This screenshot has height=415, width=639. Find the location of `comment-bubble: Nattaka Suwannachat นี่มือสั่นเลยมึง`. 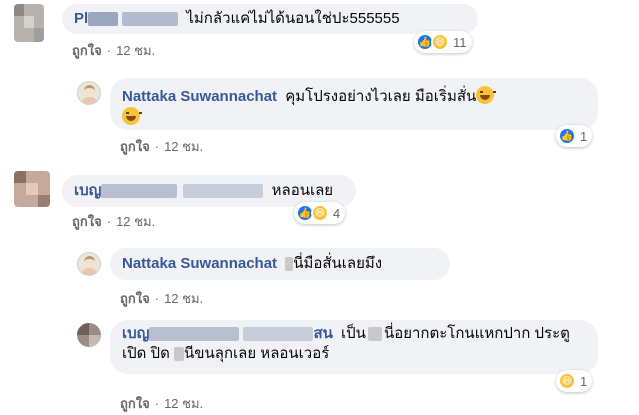

comment-bubble: Nattaka Suwannachat นี่มือสั่นเลยมึง is located at coordinates (280, 264).